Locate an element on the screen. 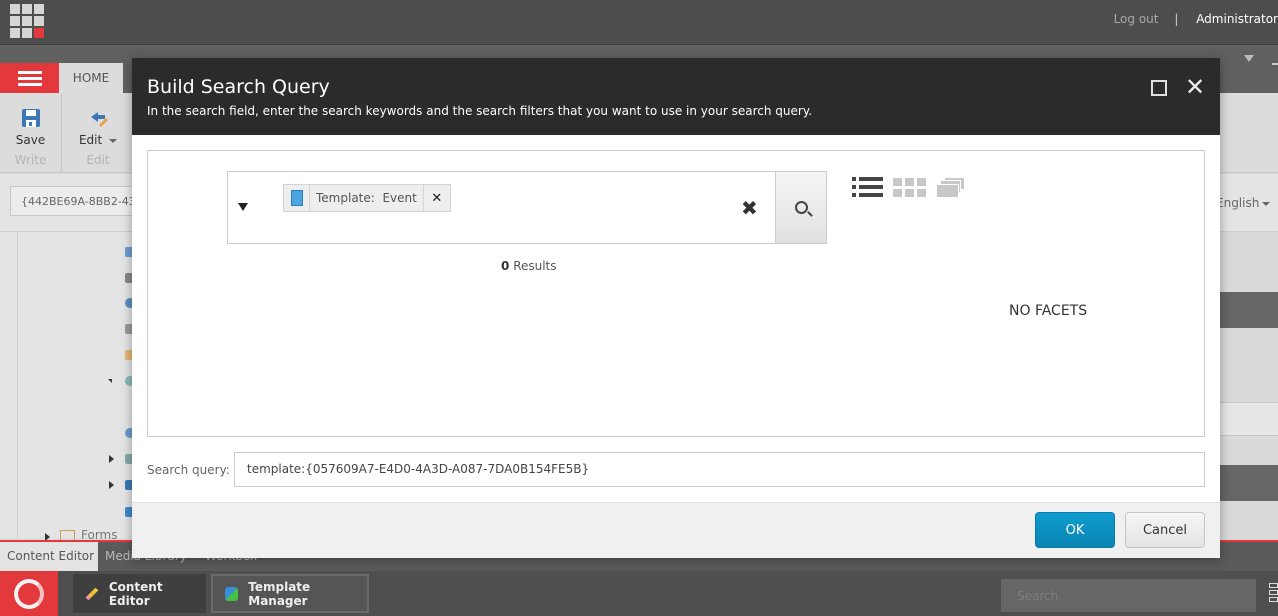 The width and height of the screenshot is (1278, 616). dialog-footer: OK Cancel is located at coordinates (676, 530).